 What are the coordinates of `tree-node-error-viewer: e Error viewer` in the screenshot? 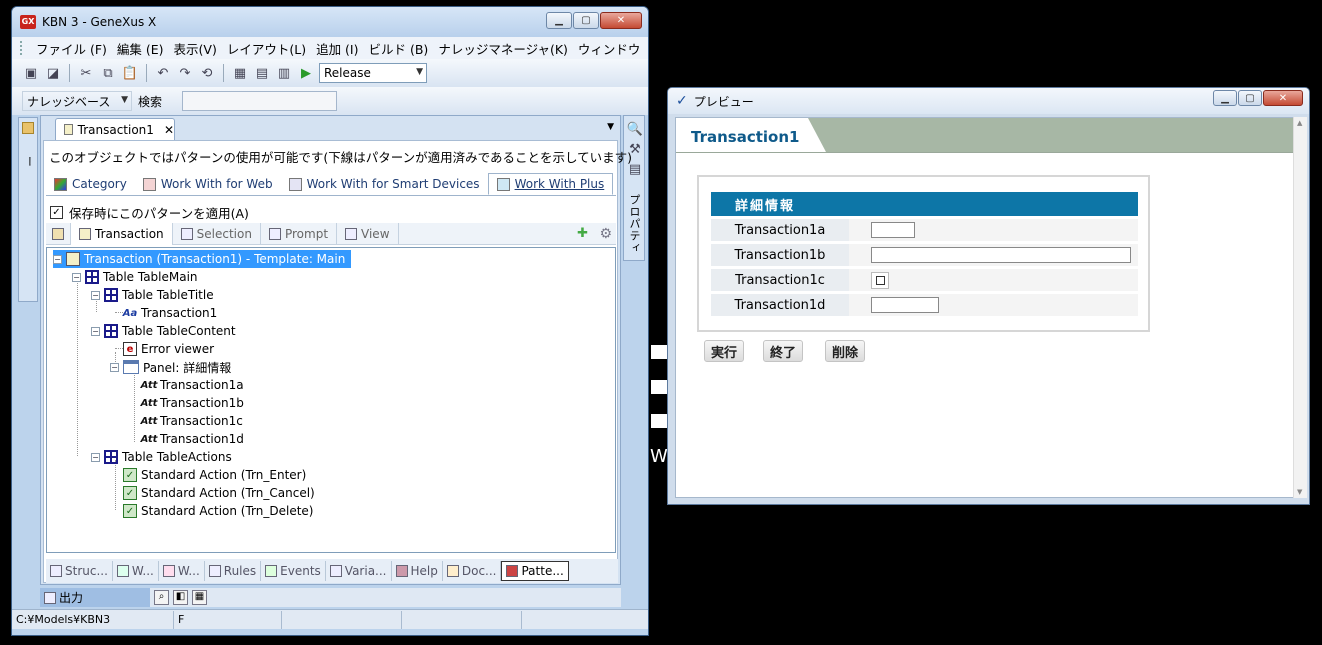 It's located at (168, 349).